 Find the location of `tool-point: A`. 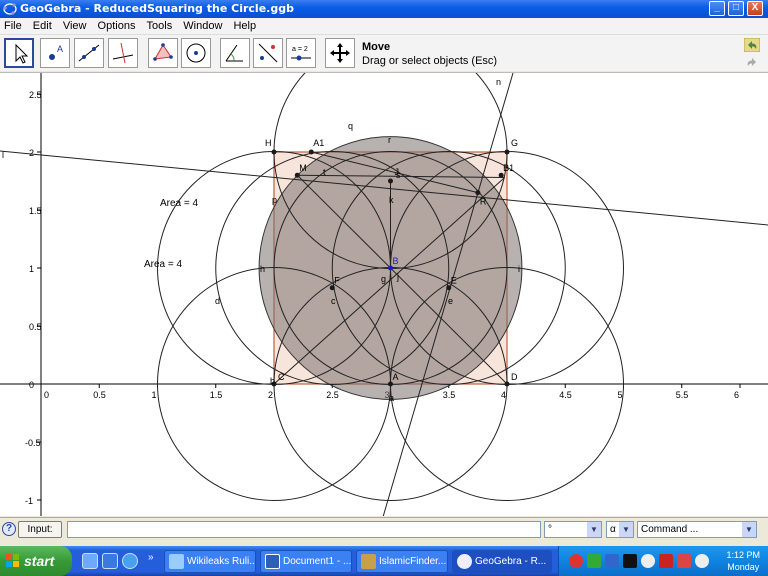

tool-point: A is located at coordinates (55, 53).